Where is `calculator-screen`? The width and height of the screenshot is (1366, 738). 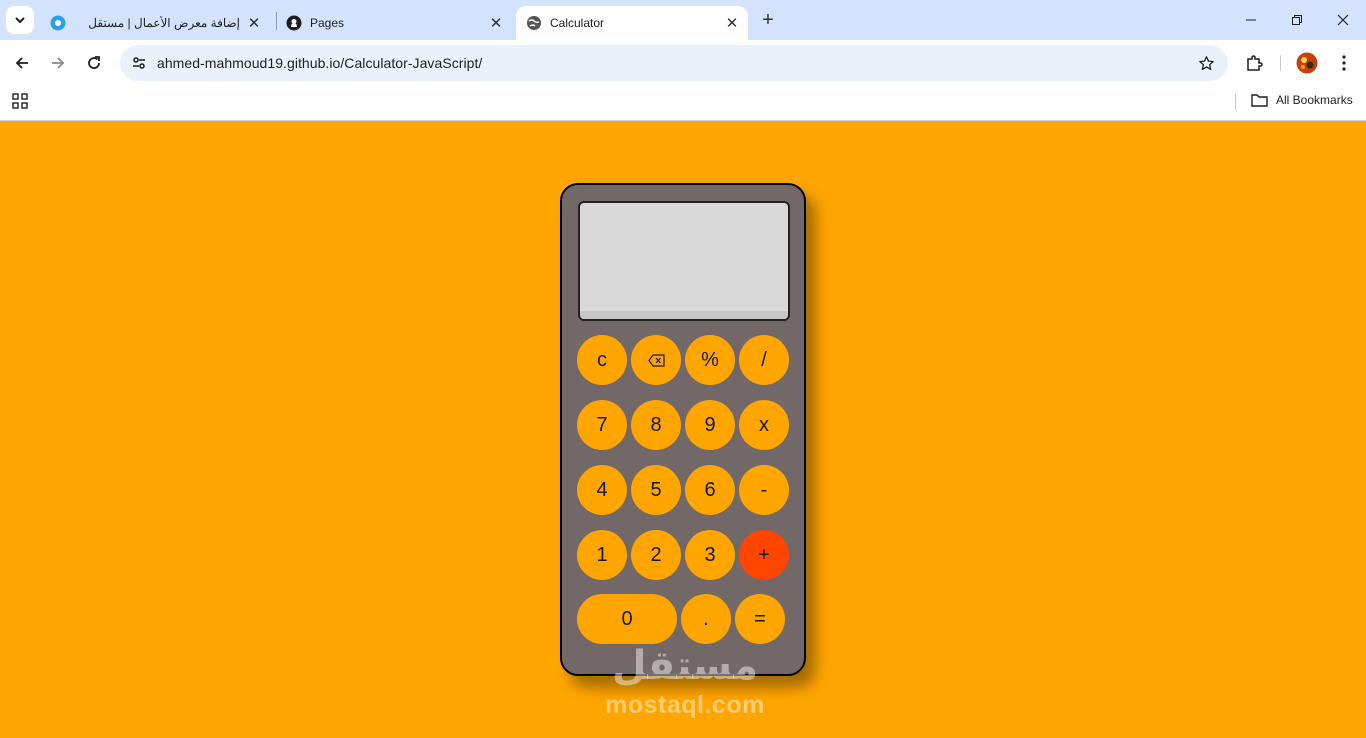
calculator-screen is located at coordinates (684, 261).